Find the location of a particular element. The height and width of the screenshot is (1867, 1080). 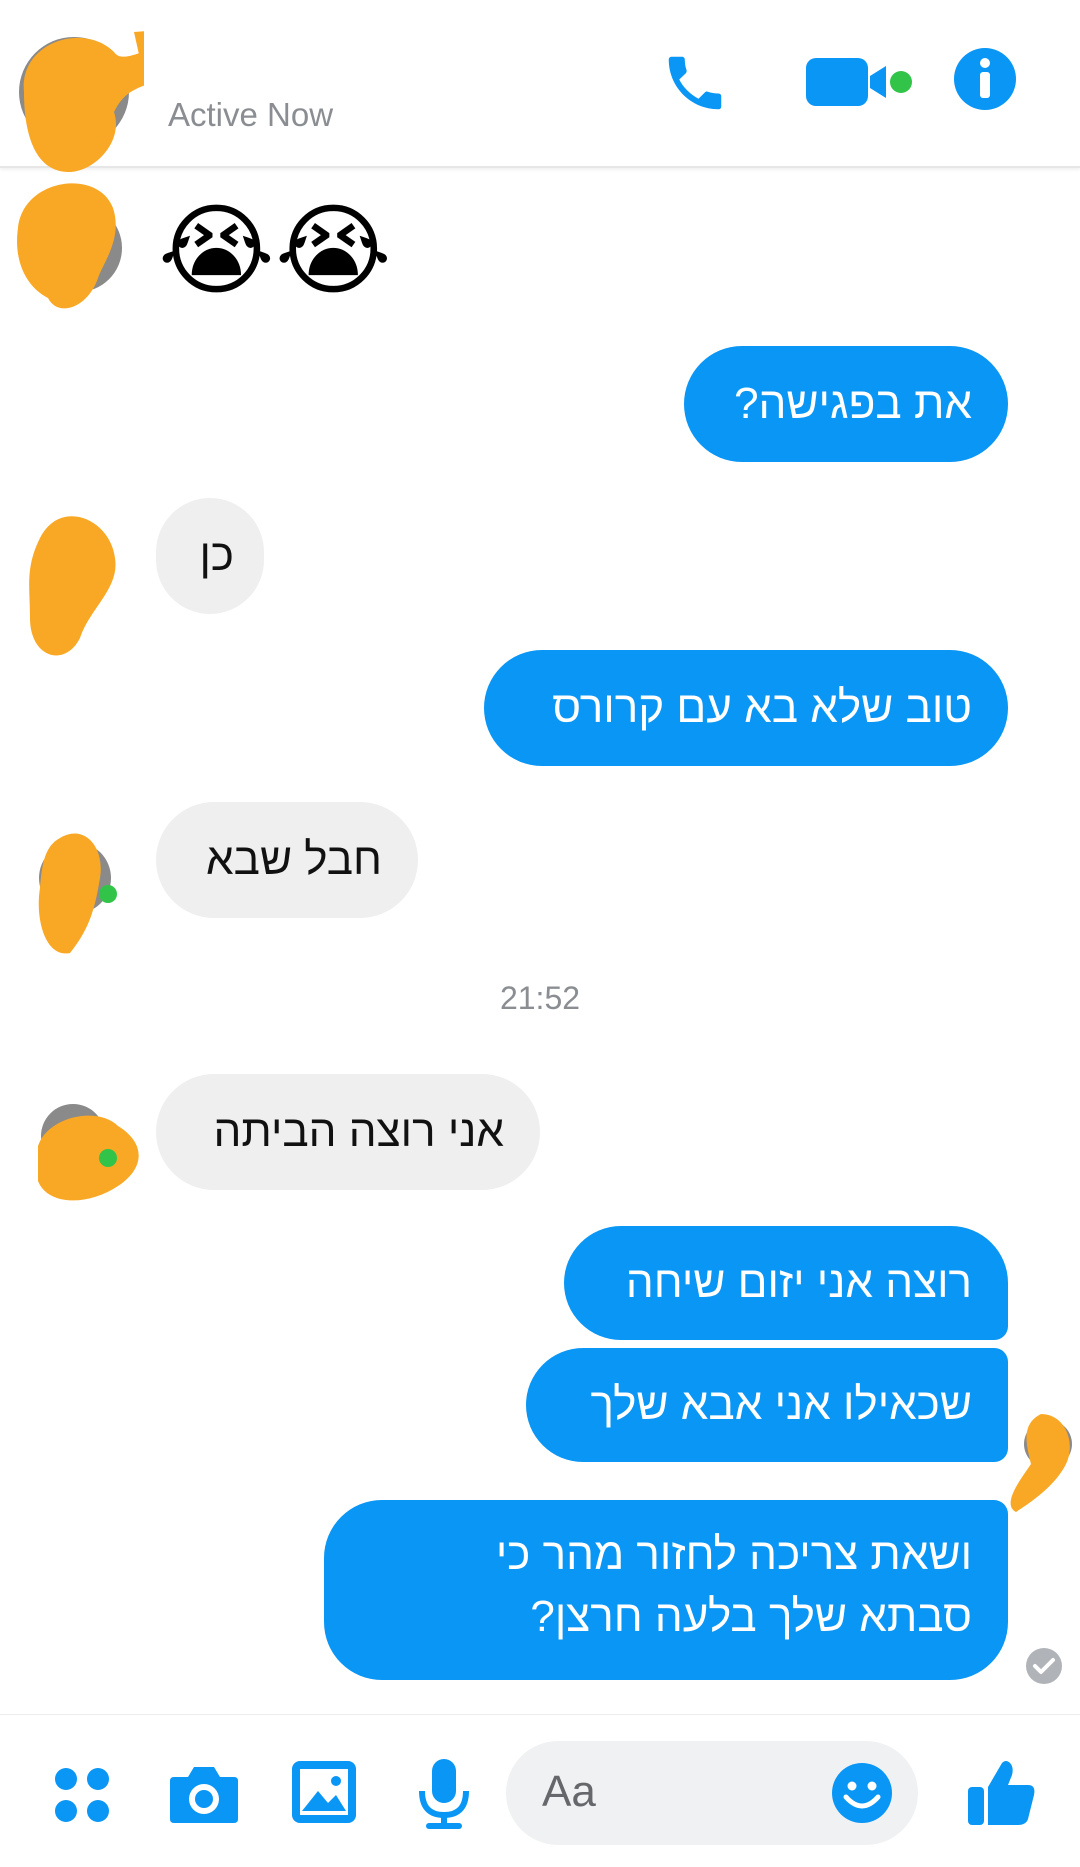

camera-icon is located at coordinates (204, 1794).